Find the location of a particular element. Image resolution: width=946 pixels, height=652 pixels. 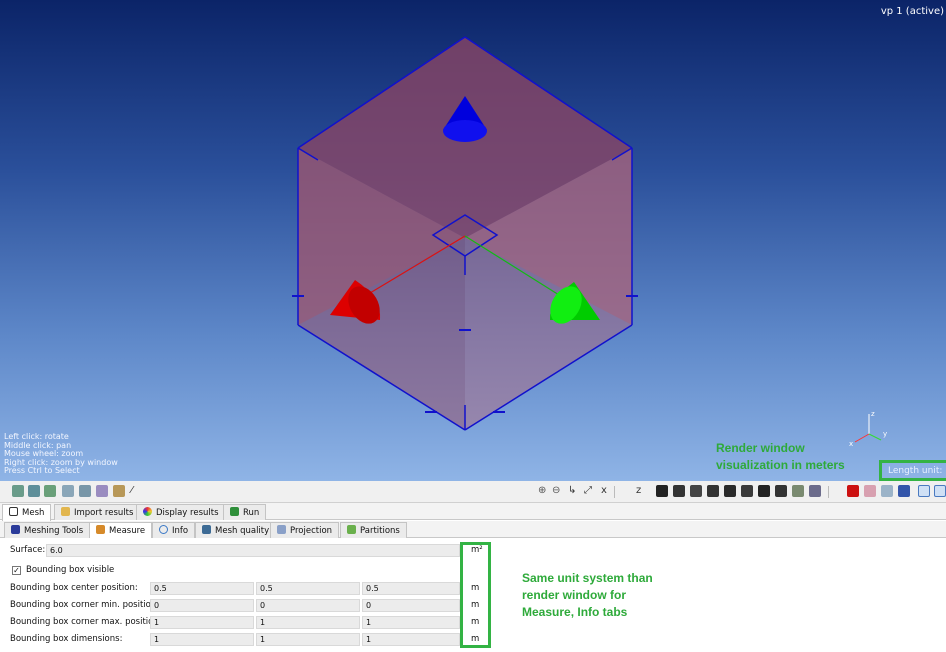

tab-info: Info is located at coordinates (174, 530).